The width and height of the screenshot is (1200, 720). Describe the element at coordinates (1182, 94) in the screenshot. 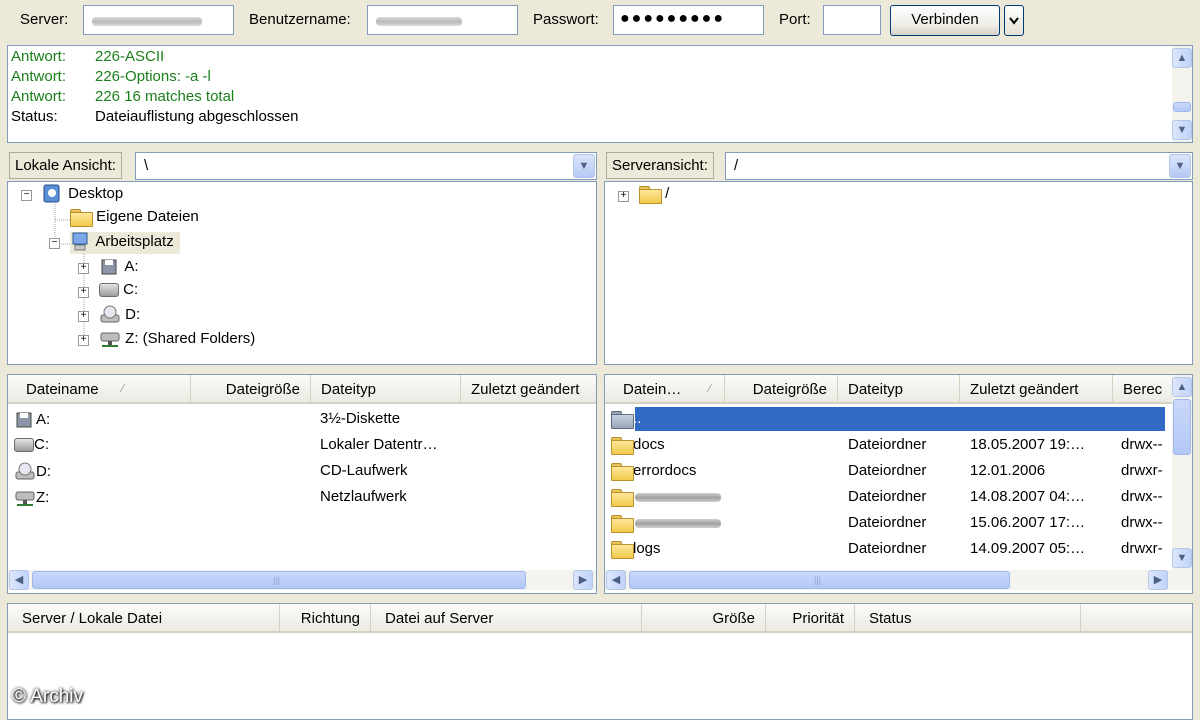

I see `log-scrollbar: ▲ ▼` at that location.